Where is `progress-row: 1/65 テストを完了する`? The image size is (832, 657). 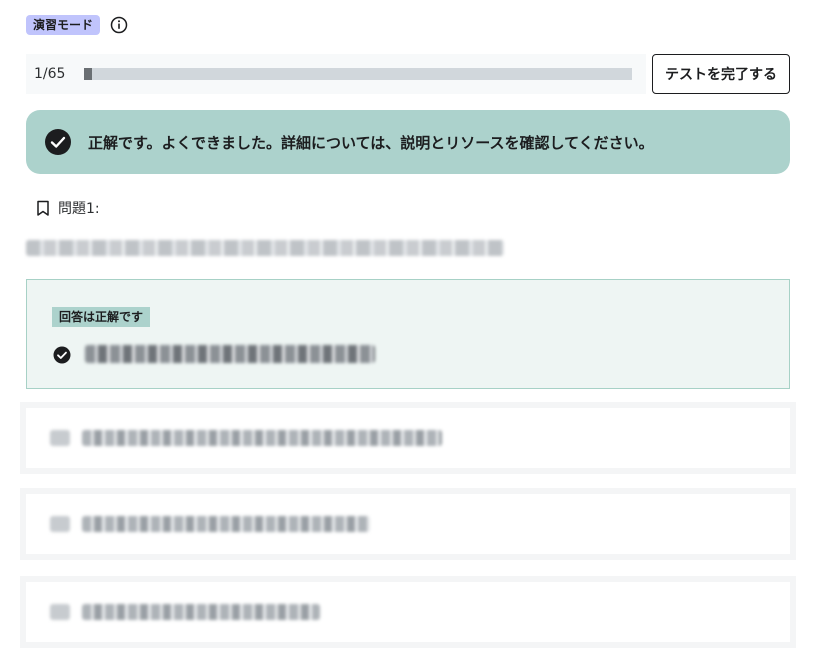
progress-row: 1/65 テストを完了する is located at coordinates (408, 74).